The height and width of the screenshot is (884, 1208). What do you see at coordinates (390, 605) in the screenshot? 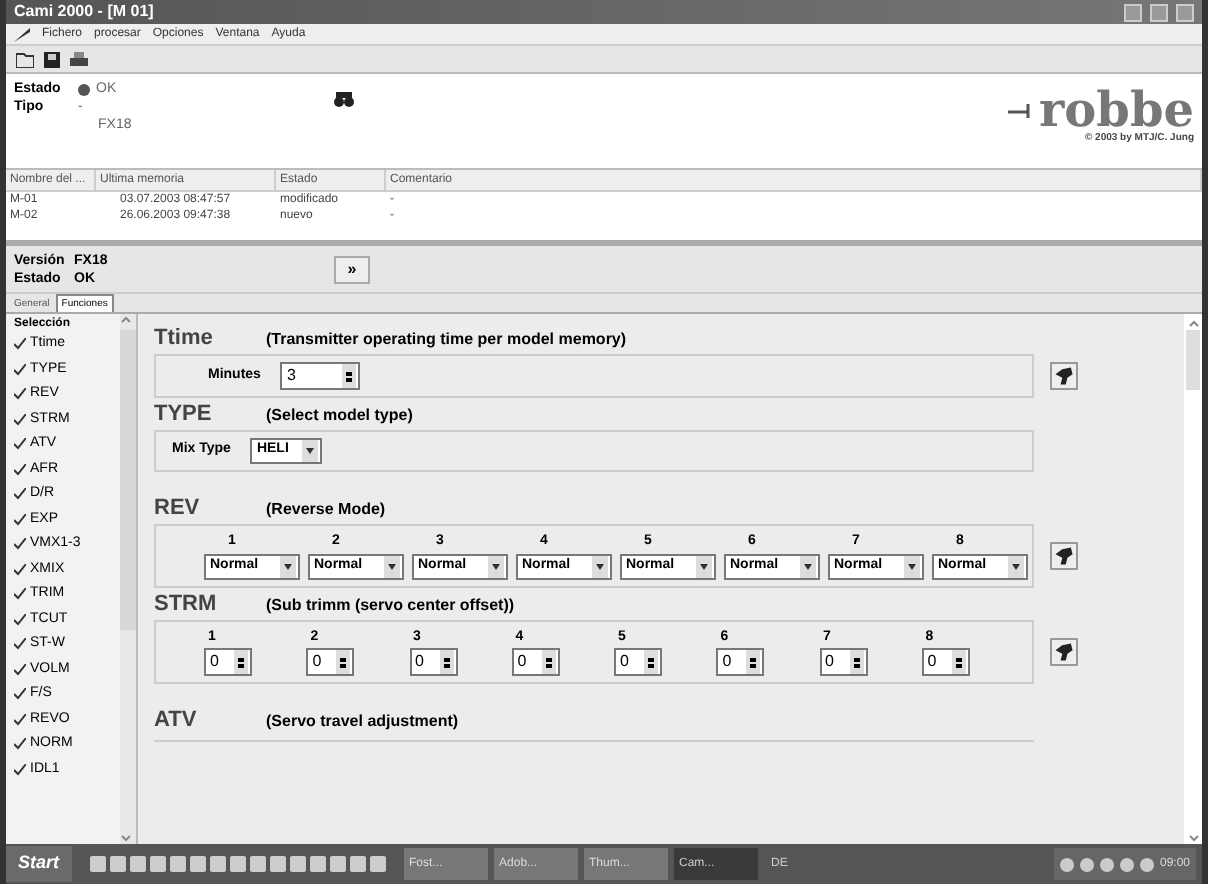
I see `section-description: (Sub trimm (servo center offset))` at bounding box center [390, 605].